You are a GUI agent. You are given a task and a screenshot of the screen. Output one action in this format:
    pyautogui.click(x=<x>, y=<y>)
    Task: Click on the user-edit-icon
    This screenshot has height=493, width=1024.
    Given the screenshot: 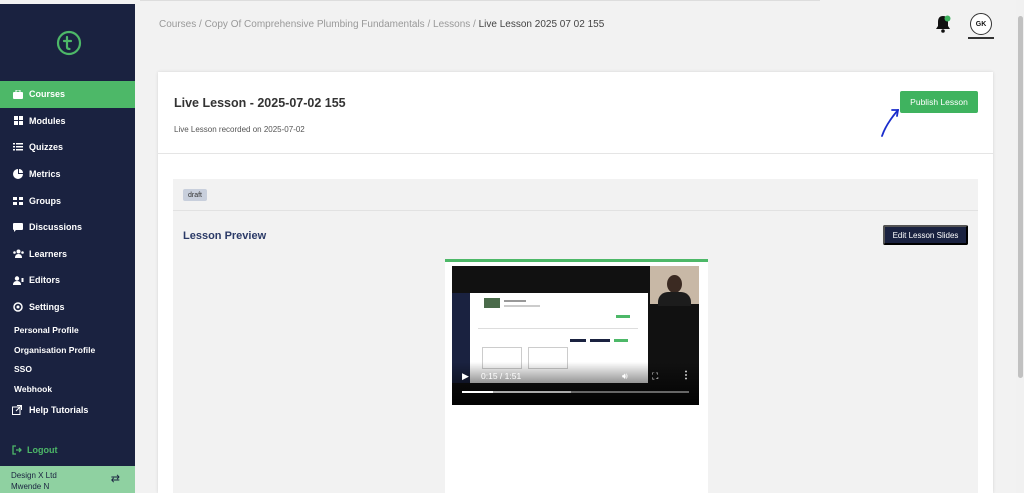 What is the action you would take?
    pyautogui.click(x=18, y=280)
    